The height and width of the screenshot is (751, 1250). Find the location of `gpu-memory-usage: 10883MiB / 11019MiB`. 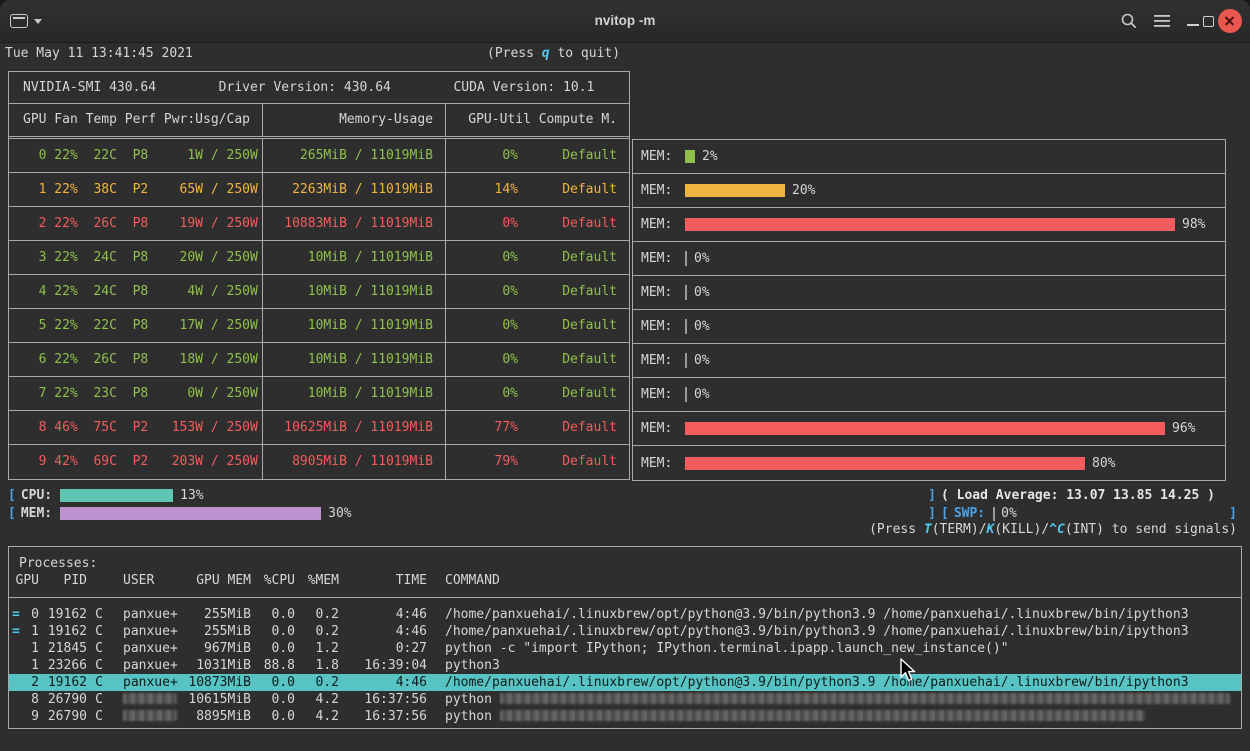

gpu-memory-usage: 10883MiB / 11019MiB is located at coordinates (354, 223).